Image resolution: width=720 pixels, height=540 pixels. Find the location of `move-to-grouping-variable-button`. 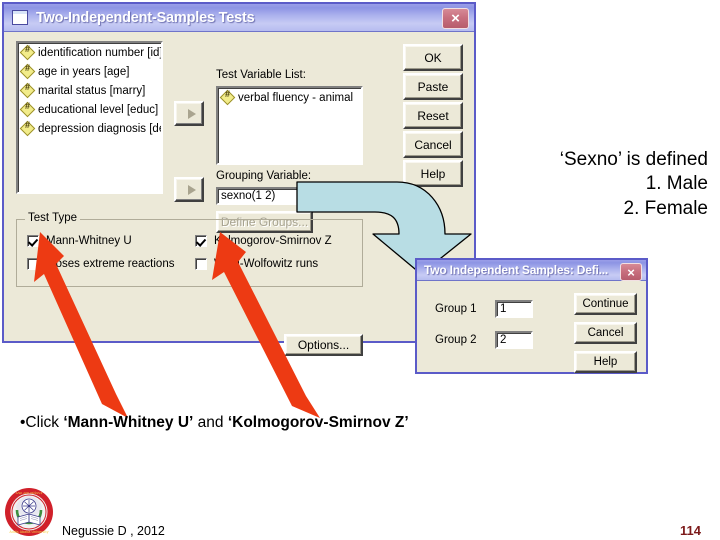

move-to-grouping-variable-button is located at coordinates (189, 189).